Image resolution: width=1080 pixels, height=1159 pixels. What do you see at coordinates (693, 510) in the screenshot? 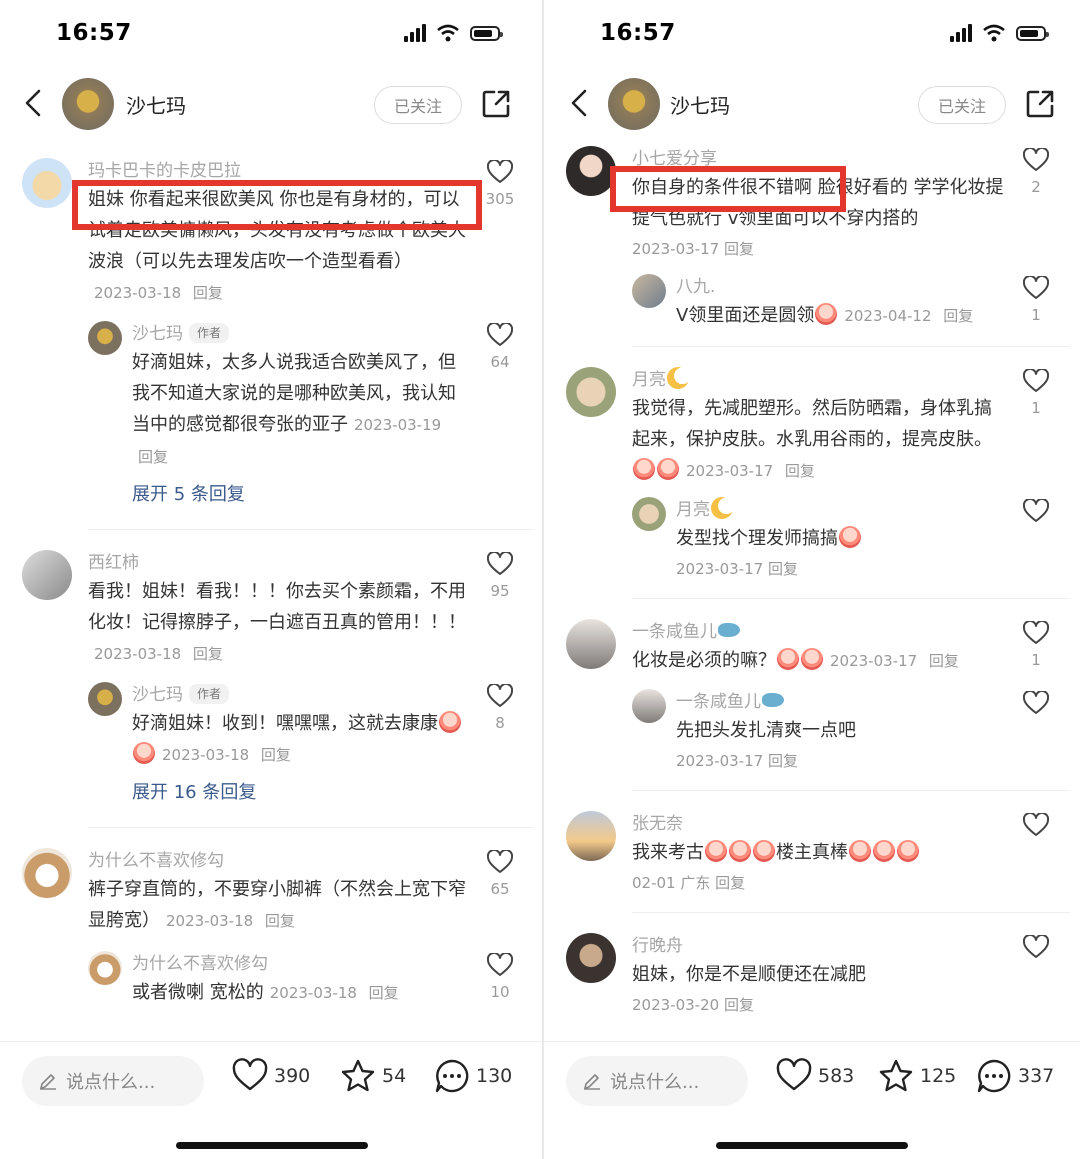
I see `replier-name-text: 月亮` at bounding box center [693, 510].